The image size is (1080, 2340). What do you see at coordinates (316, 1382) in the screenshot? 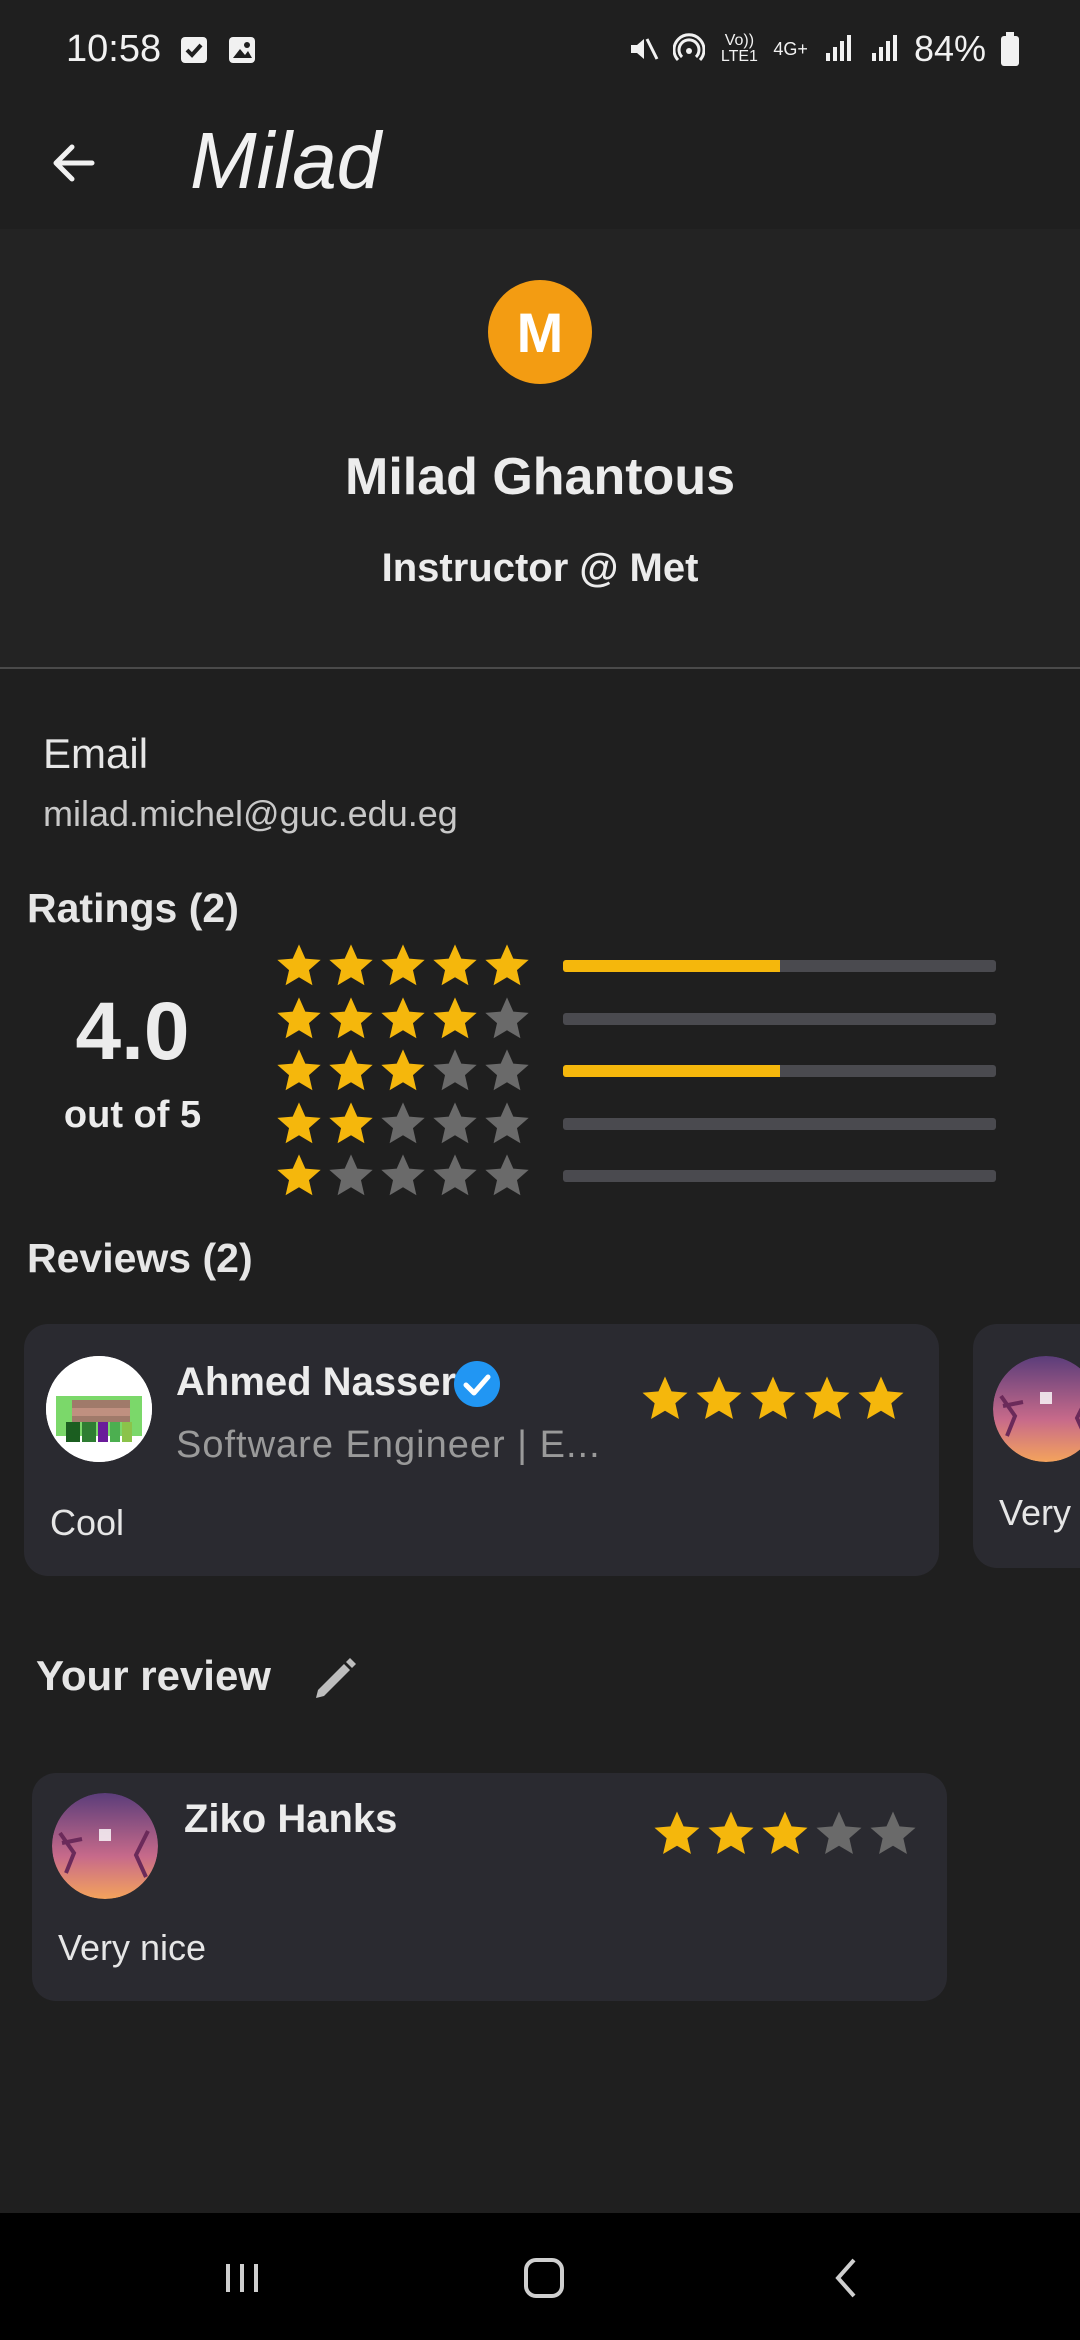
I see `reviewer-name: Ahmed Nasser` at bounding box center [316, 1382].